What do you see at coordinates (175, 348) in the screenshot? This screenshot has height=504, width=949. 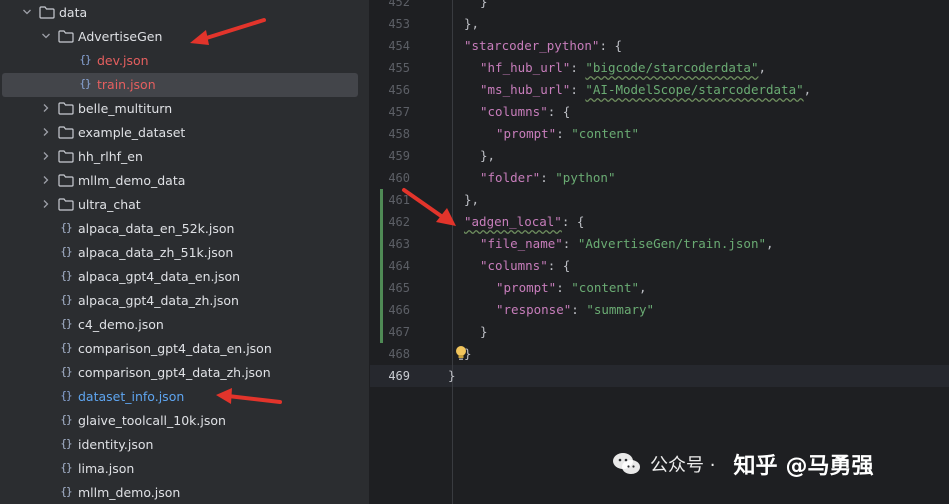 I see `tree-item-label: comparison_gpt4_data_en.json` at bounding box center [175, 348].